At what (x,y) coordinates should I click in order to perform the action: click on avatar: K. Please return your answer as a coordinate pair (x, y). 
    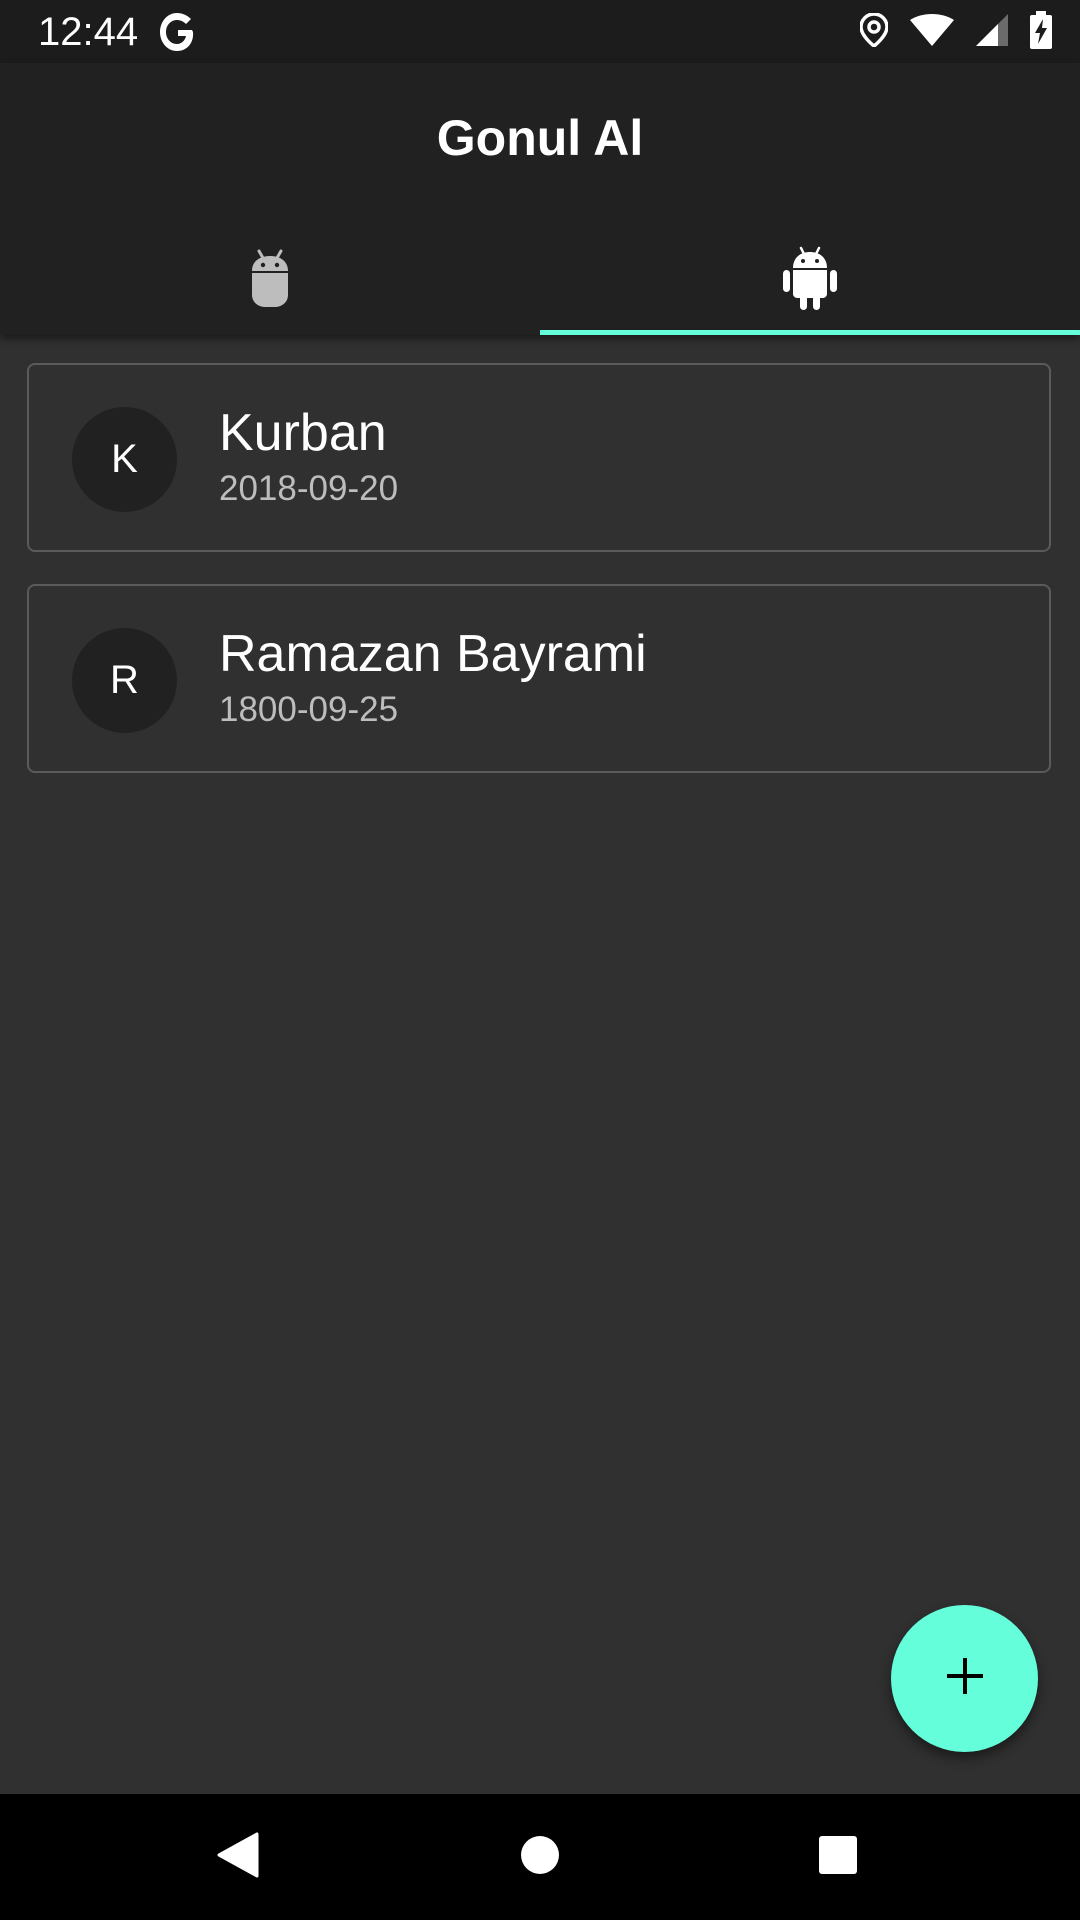
    Looking at the image, I should click on (124, 459).